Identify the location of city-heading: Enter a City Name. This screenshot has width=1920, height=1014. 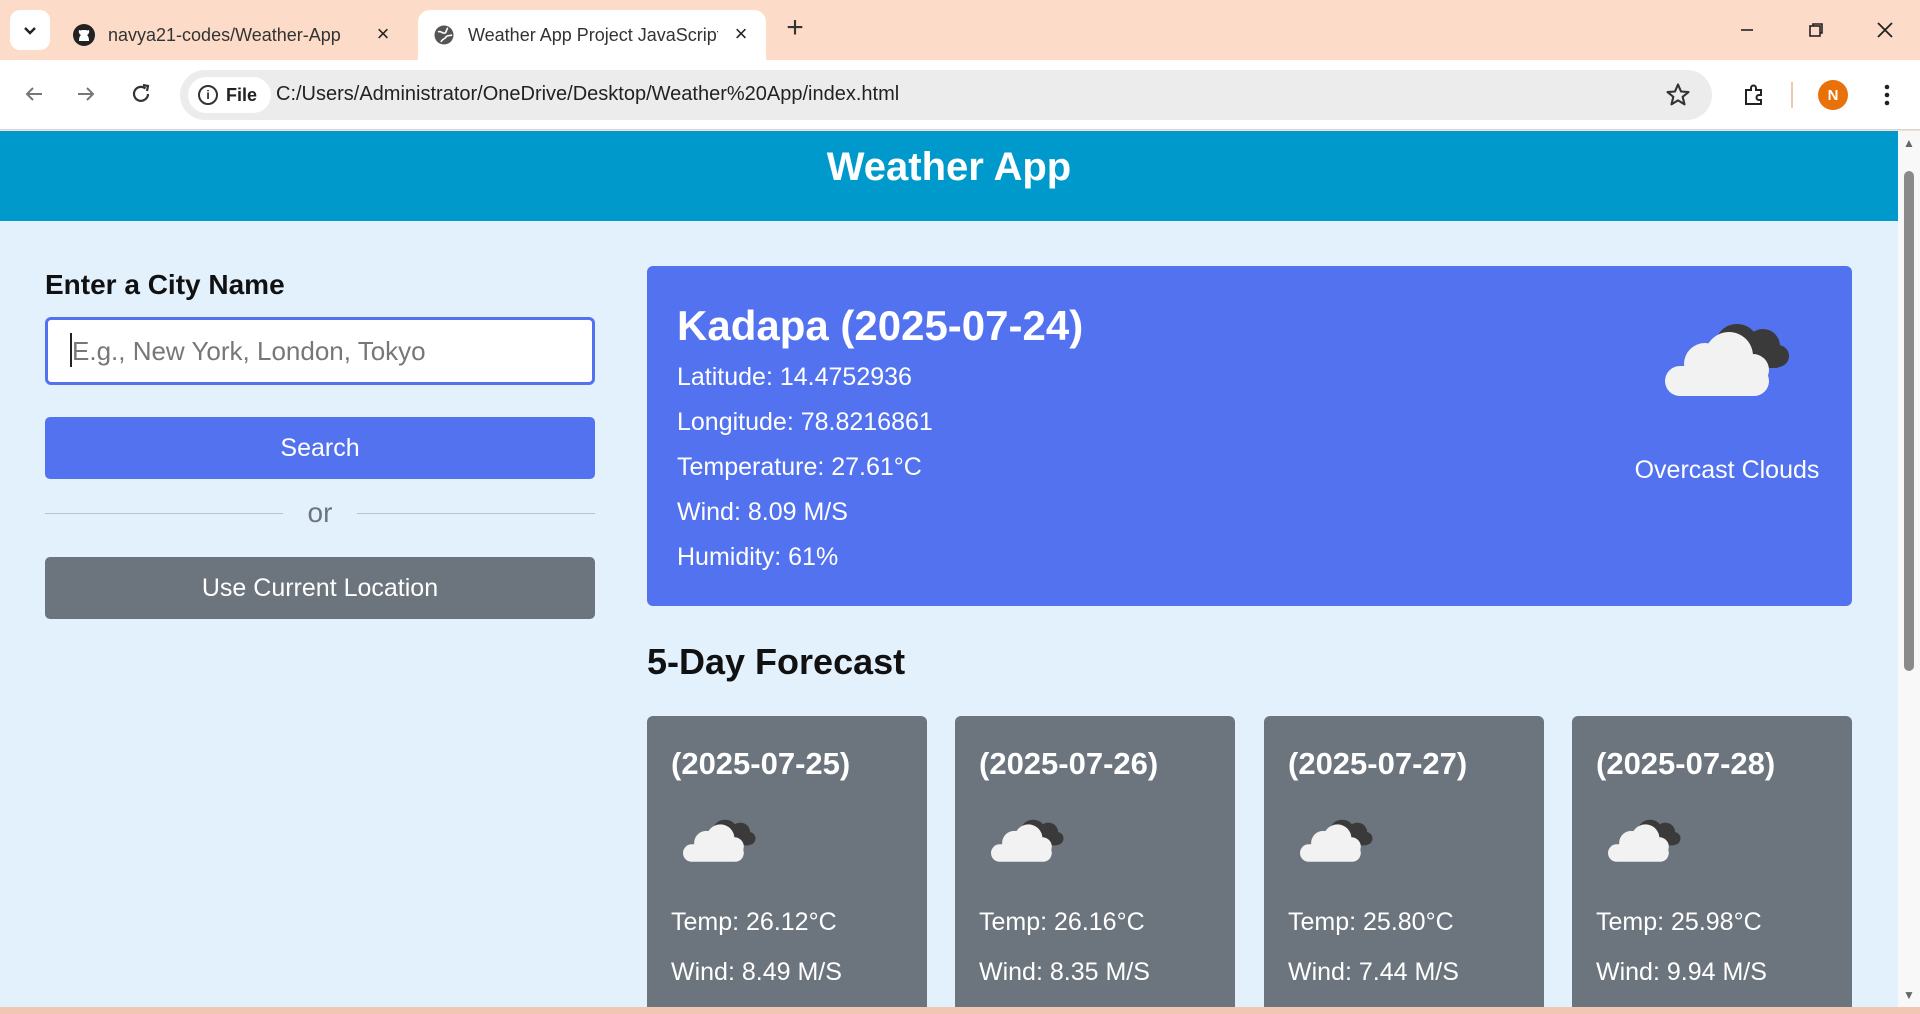
(165, 284).